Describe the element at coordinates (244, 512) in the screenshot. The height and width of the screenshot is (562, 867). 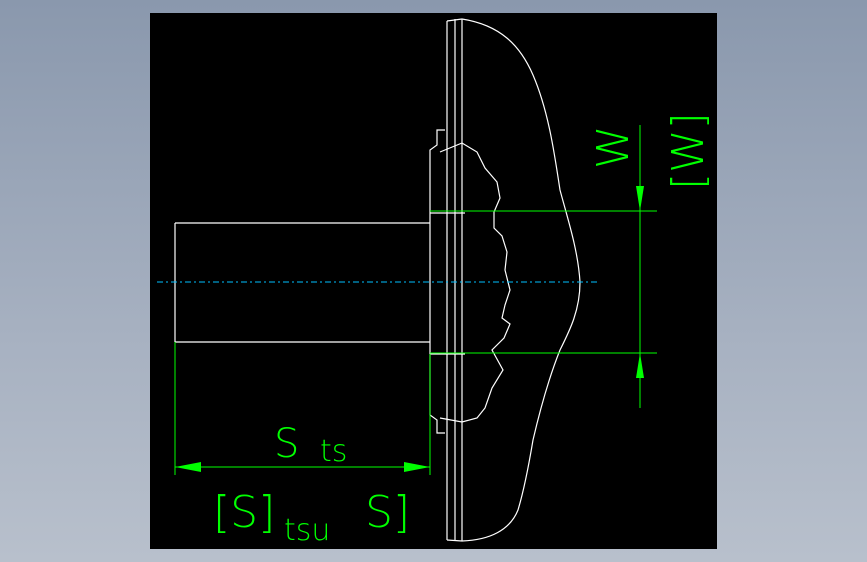
I see `s-bracket-open-label: [S]` at that location.